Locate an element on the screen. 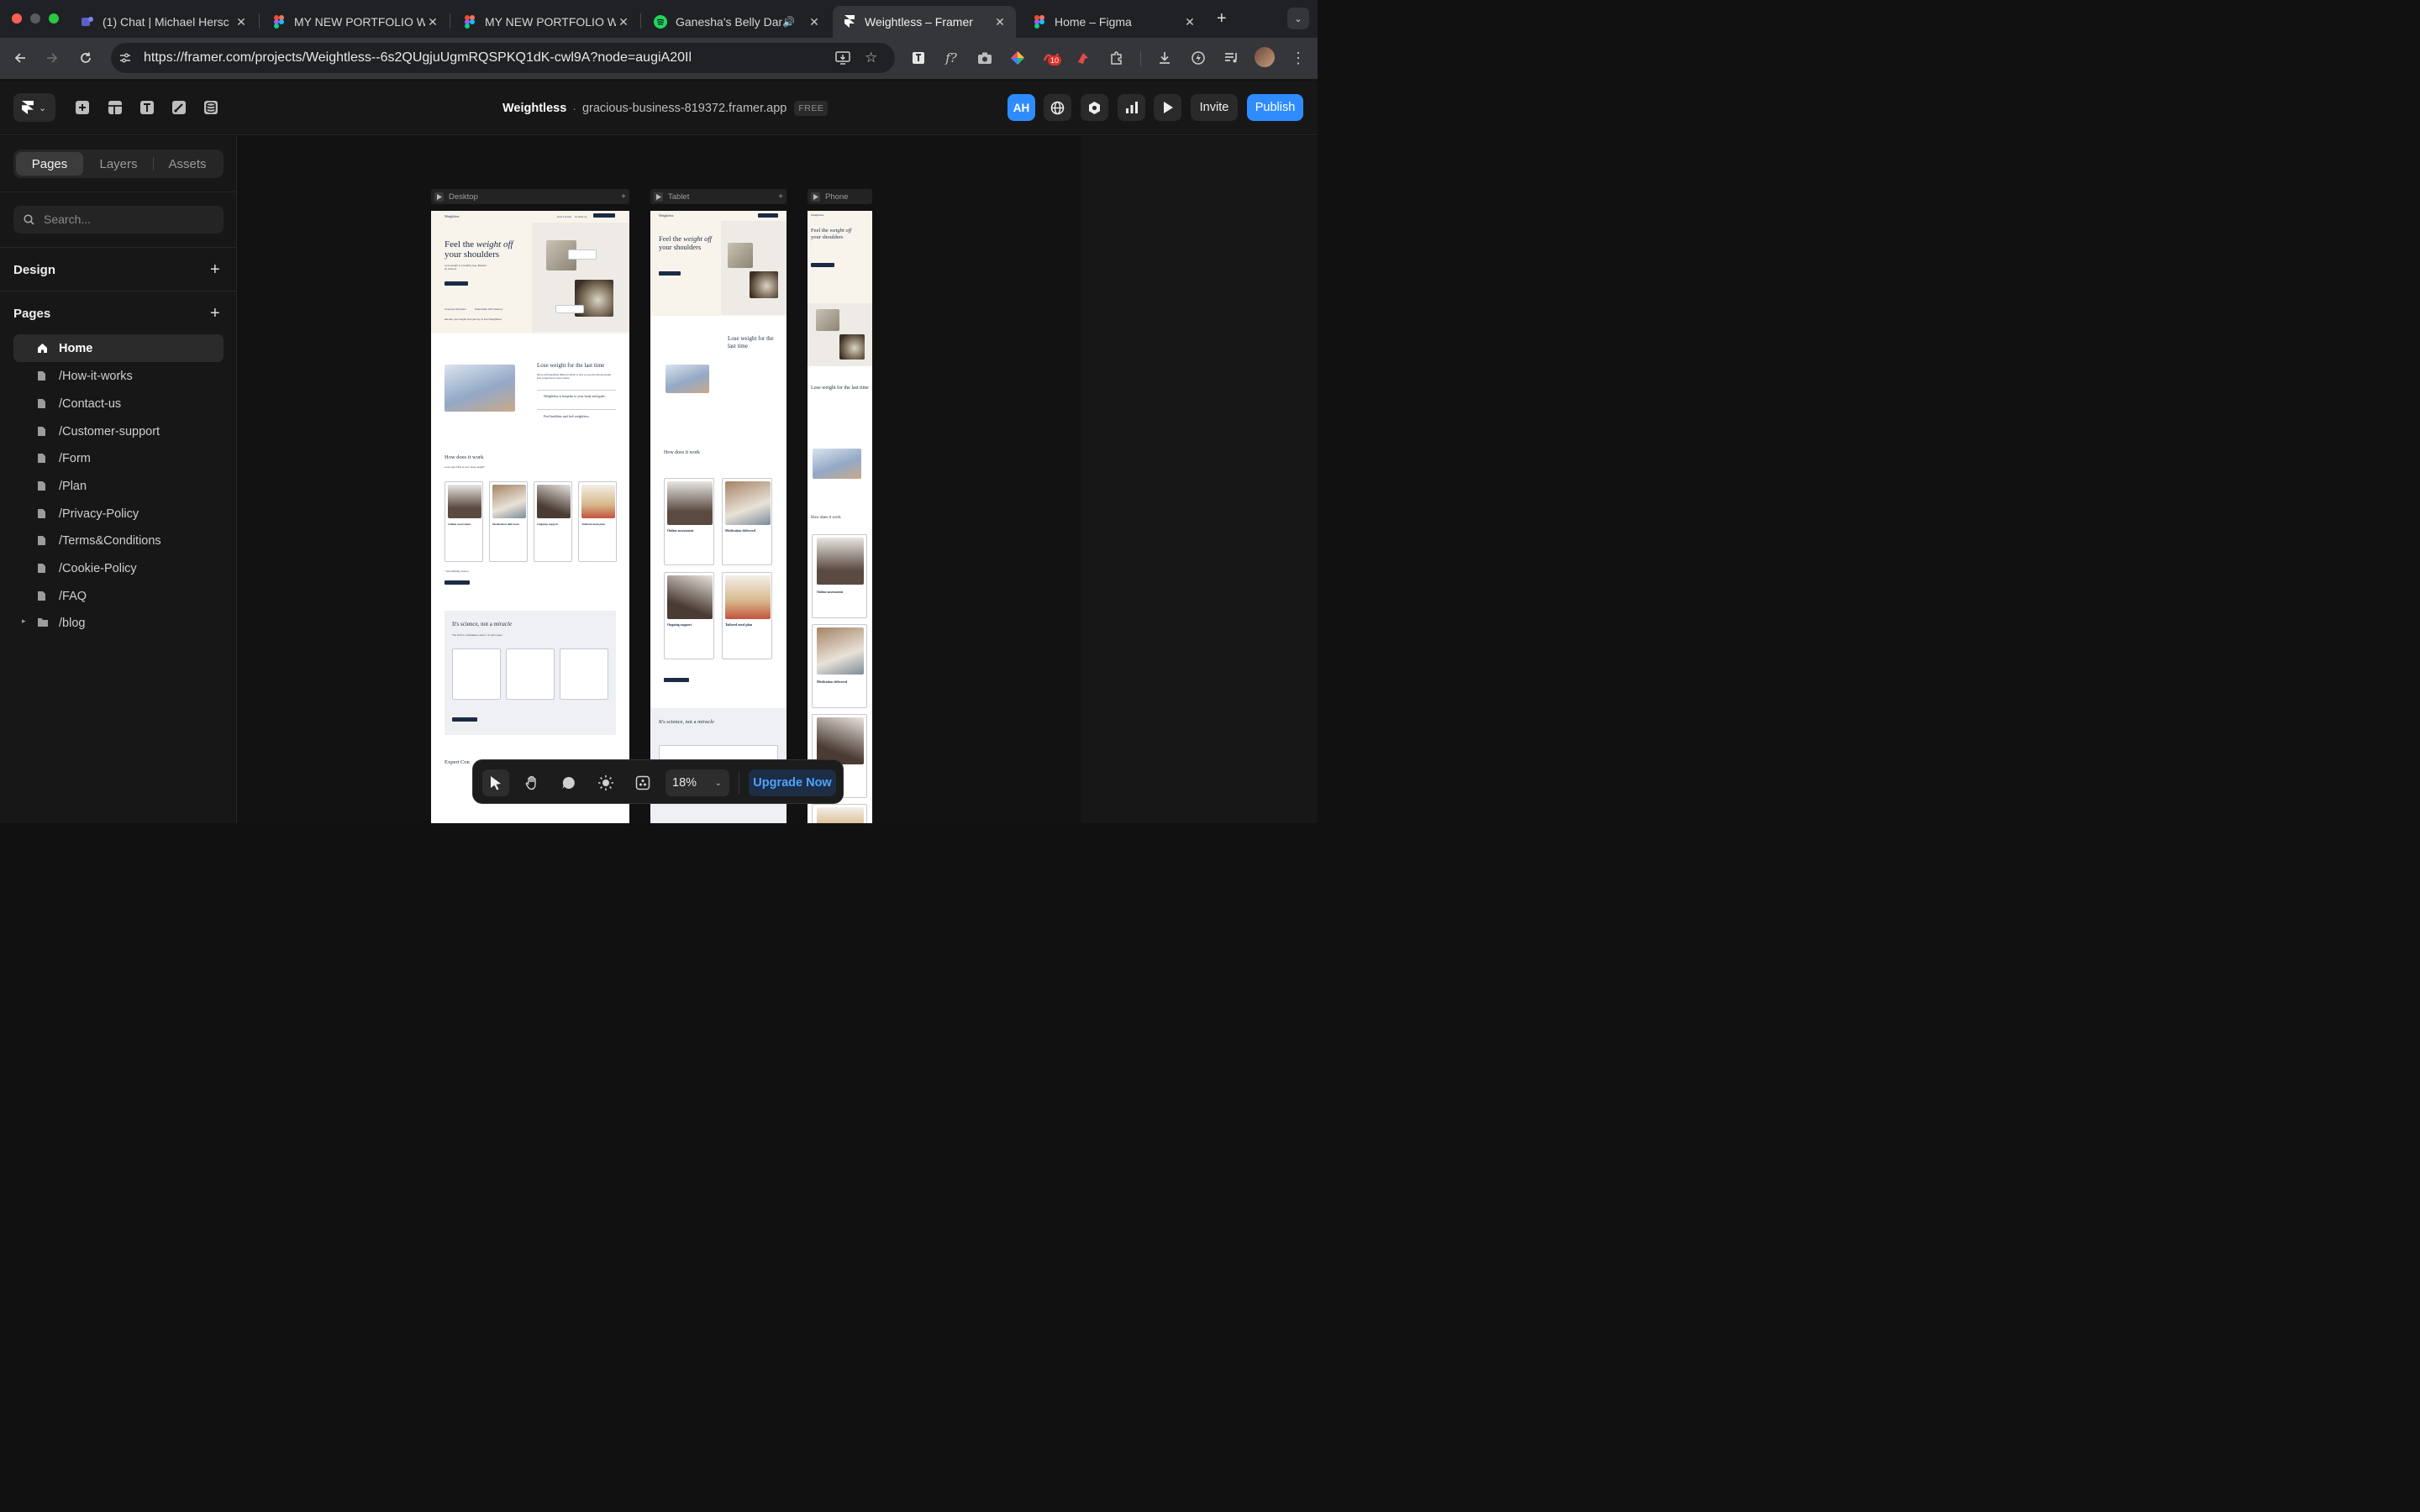 This screenshot has width=2420, height=1512. tab-layers: Layers is located at coordinates (118, 164).